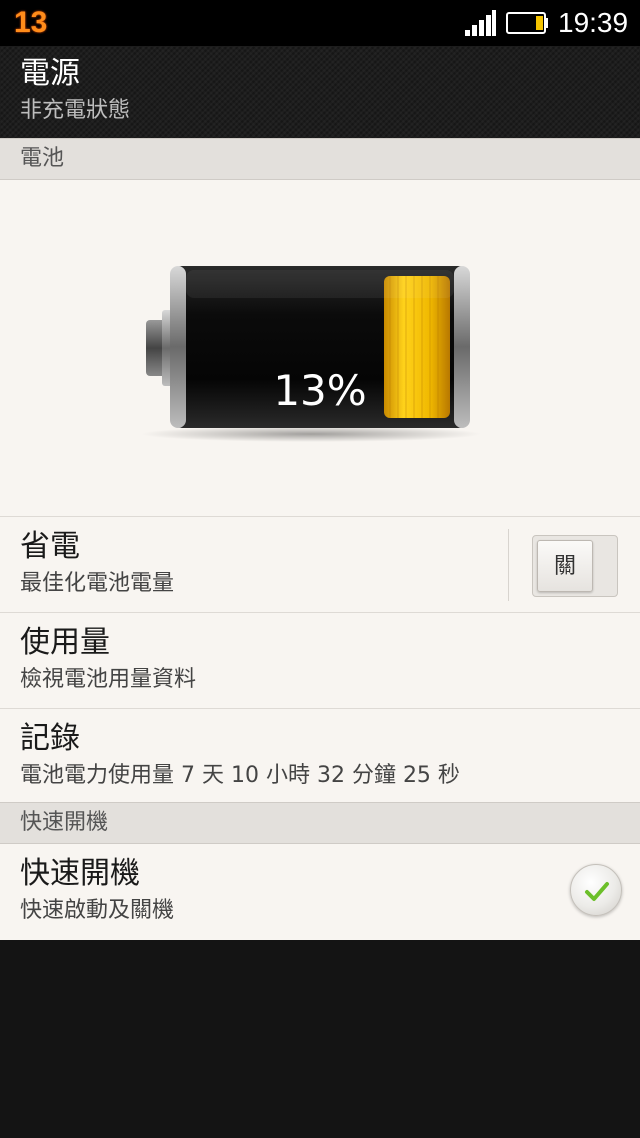 Image resolution: width=640 pixels, height=1138 pixels. What do you see at coordinates (64, 822) in the screenshot?
I see `fastboot-section-label: 快速開機` at bounding box center [64, 822].